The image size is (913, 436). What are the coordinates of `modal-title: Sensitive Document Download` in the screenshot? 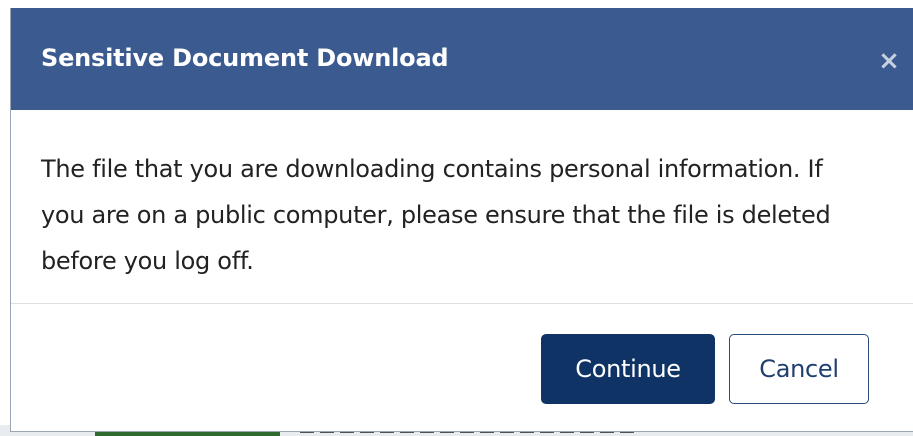 It's located at (245, 58).